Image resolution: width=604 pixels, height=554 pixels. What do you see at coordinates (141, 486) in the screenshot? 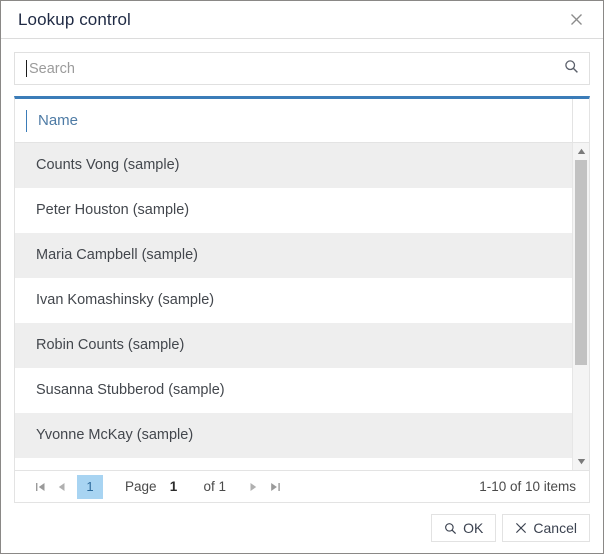
I see `page-label: Page` at bounding box center [141, 486].